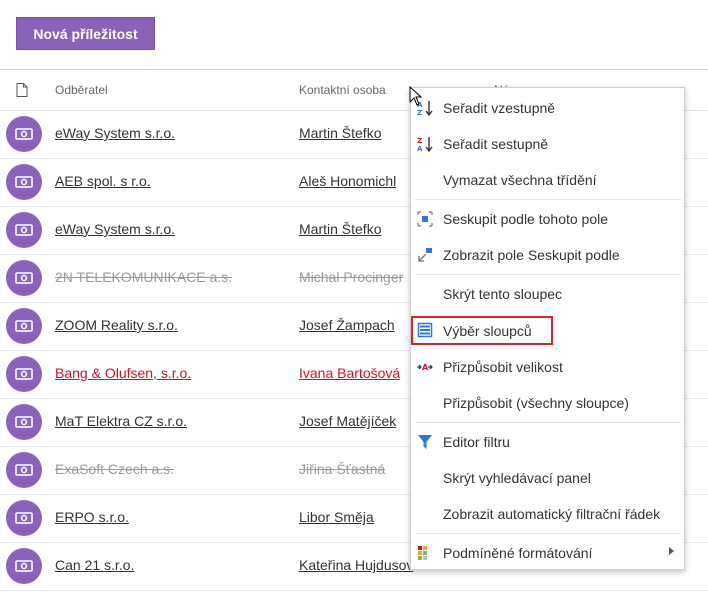  Describe the element at coordinates (81, 90) in the screenshot. I see `column-header-customer: Odběratel` at that location.